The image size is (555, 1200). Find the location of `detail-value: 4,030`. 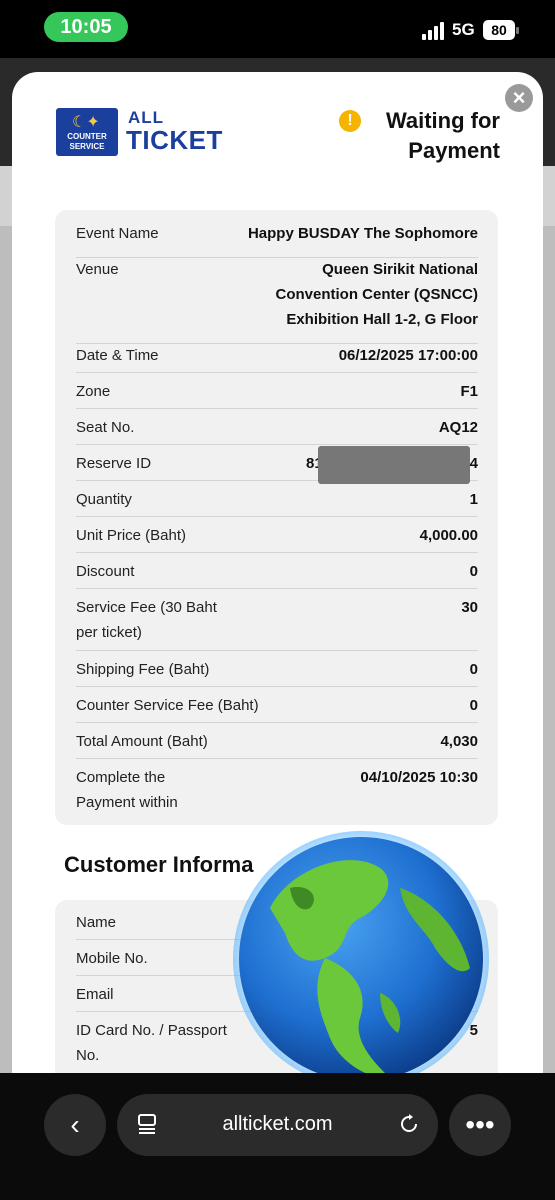

detail-value: 4,030 is located at coordinates (459, 741).